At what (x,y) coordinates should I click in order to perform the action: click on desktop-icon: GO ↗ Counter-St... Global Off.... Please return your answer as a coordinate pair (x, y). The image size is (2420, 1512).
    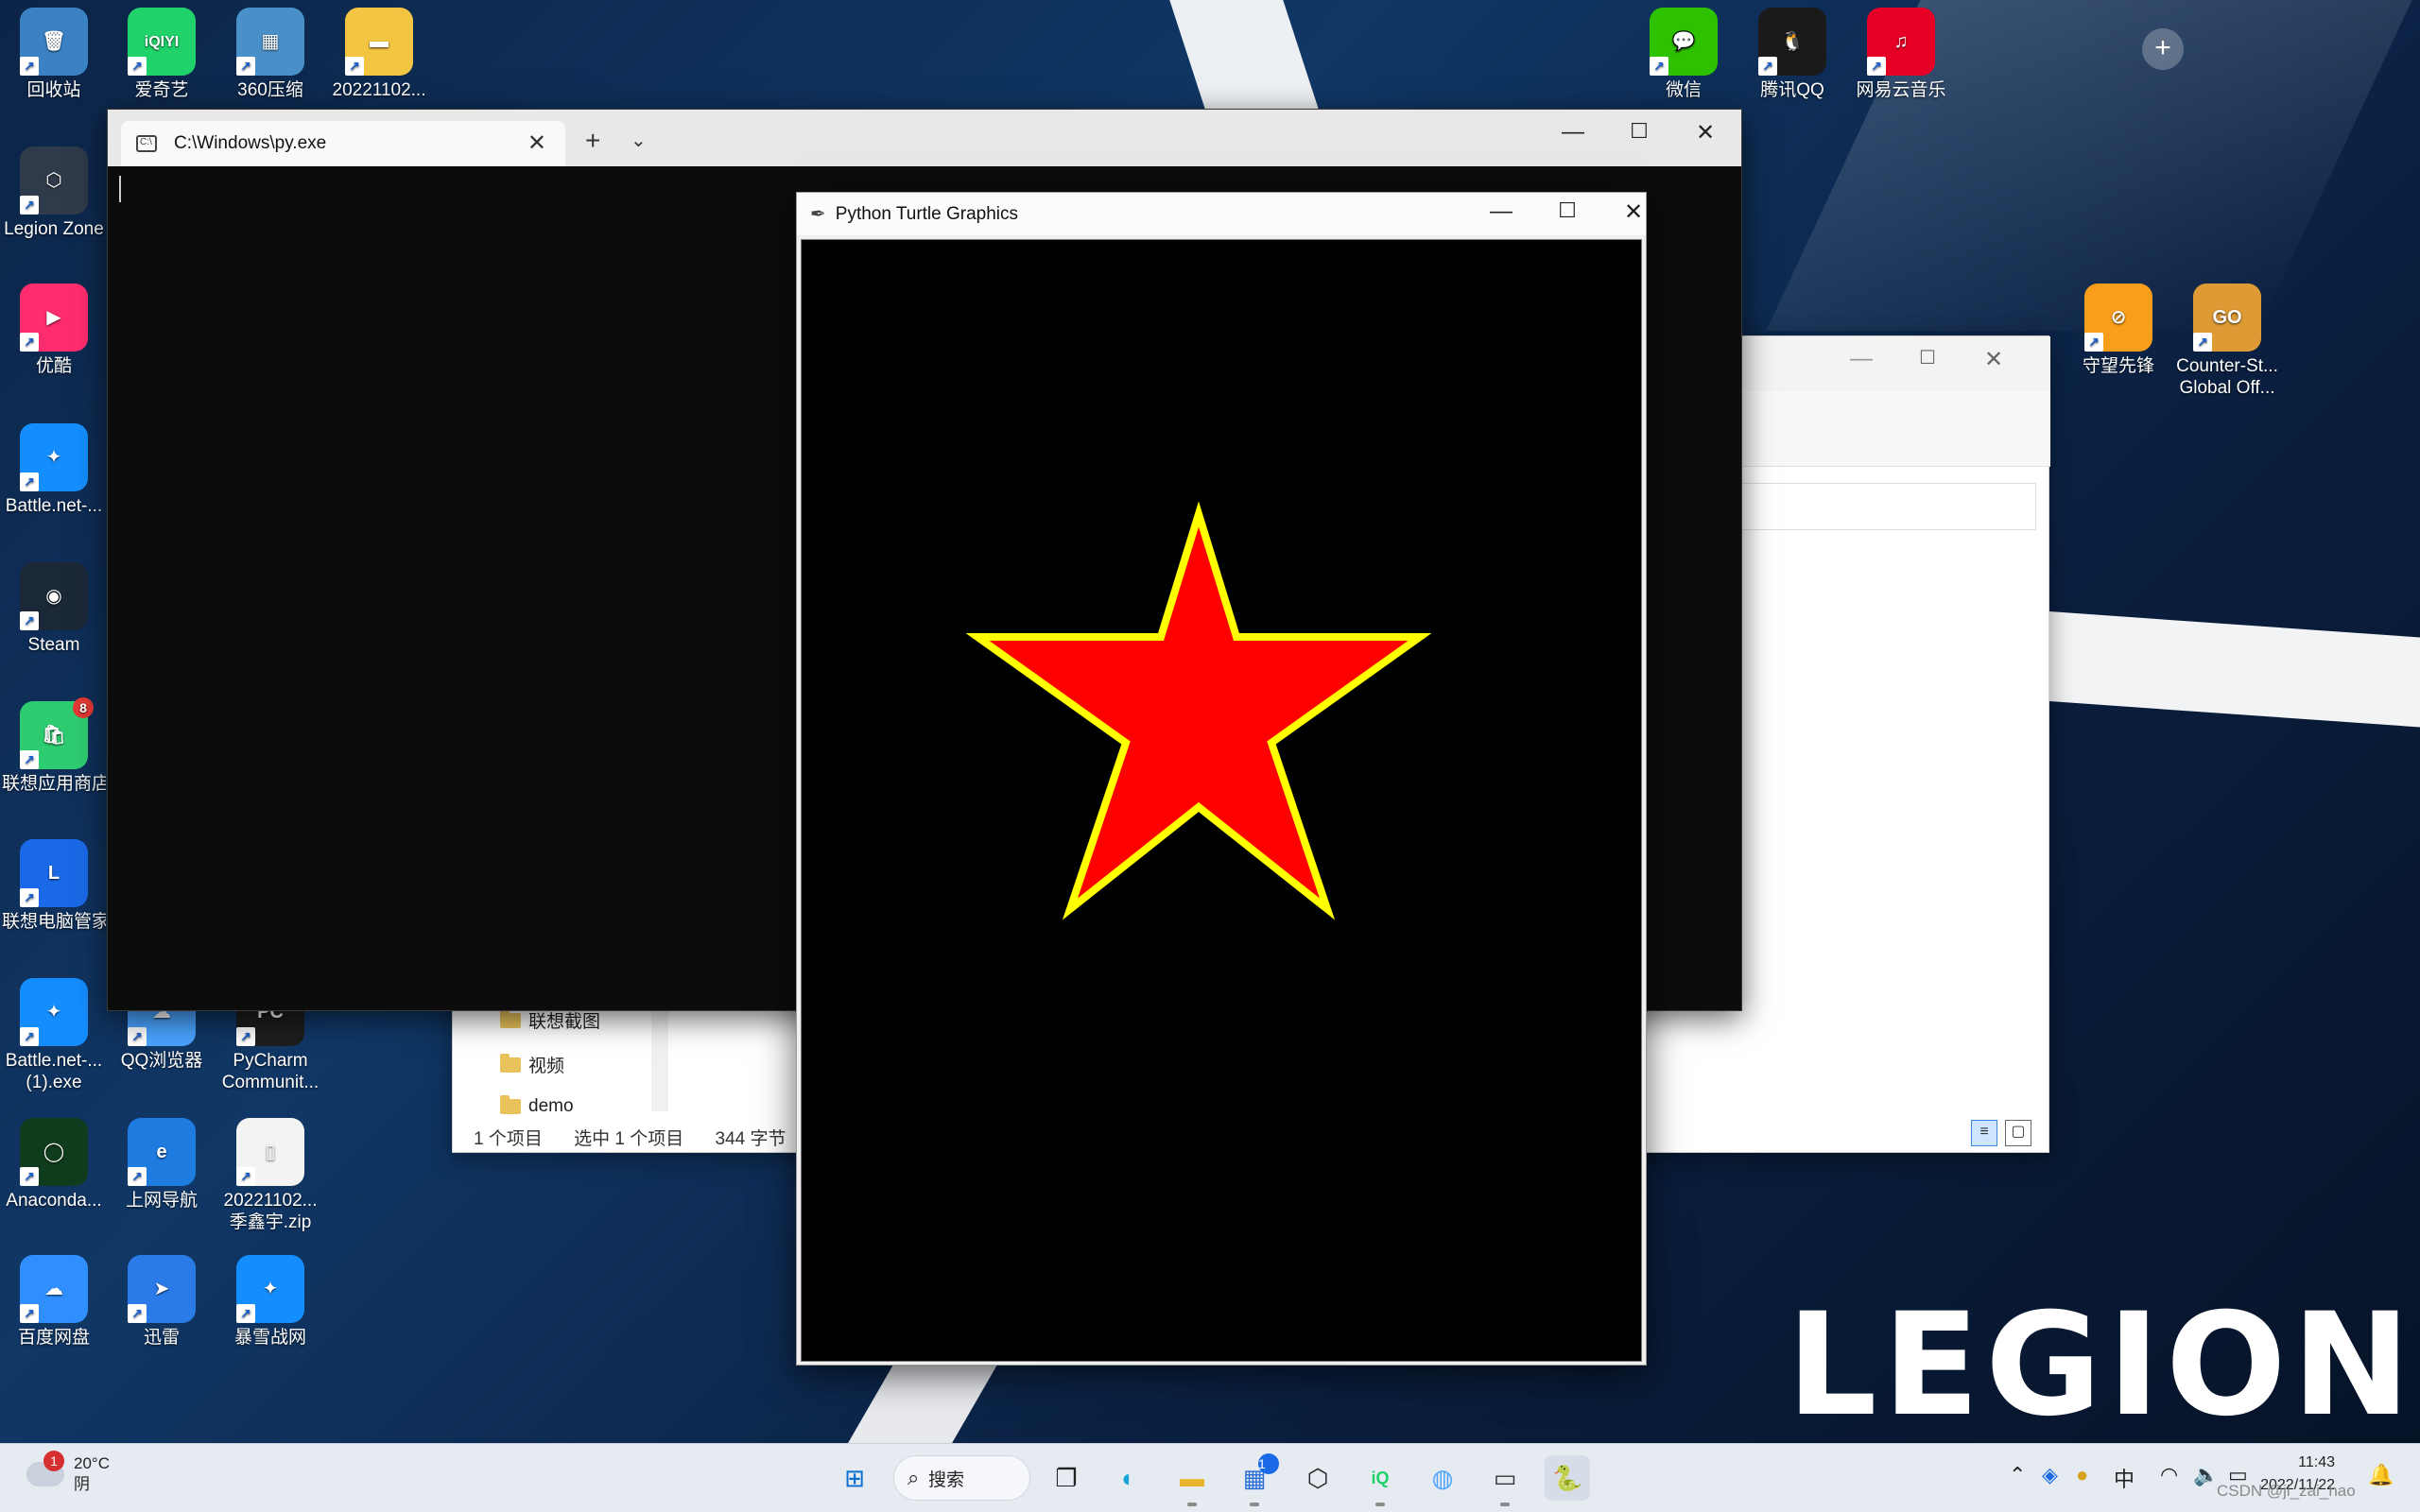
    Looking at the image, I should click on (2227, 341).